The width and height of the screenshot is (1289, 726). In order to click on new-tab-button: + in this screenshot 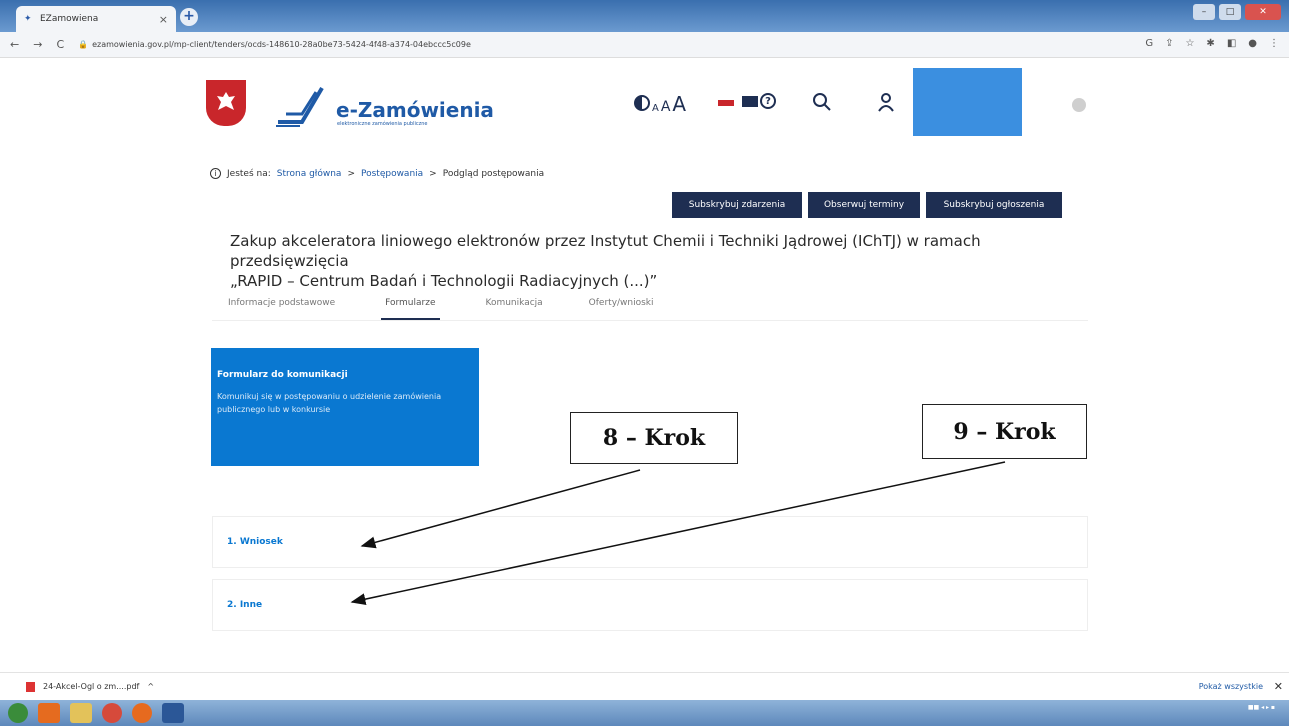, I will do `click(189, 17)`.